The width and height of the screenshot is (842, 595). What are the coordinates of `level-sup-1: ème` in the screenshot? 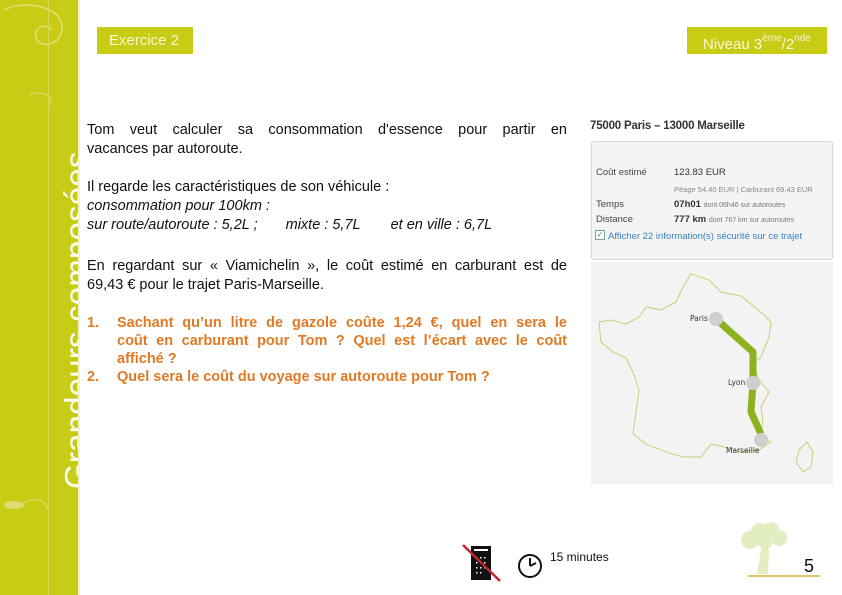 It's located at (772, 38).